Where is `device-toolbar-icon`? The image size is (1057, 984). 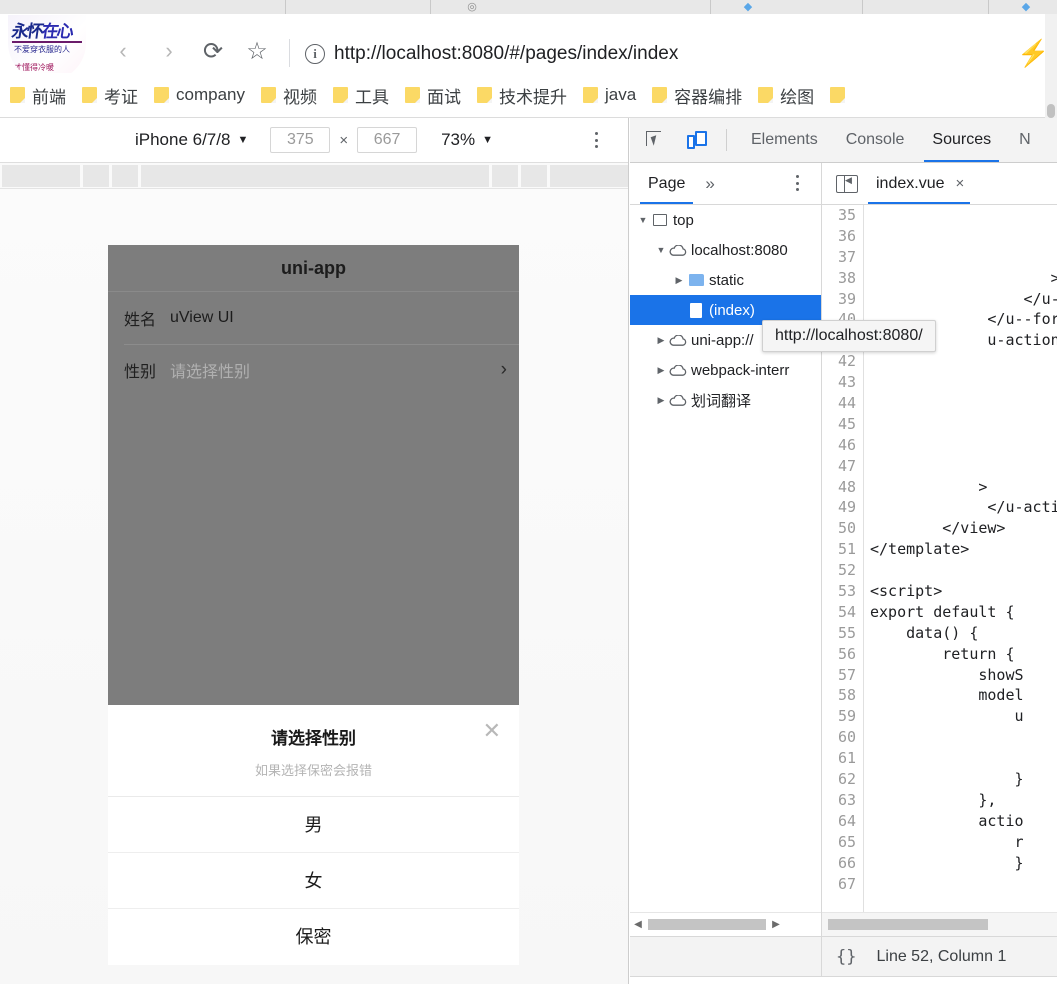
device-toolbar-icon is located at coordinates (697, 140).